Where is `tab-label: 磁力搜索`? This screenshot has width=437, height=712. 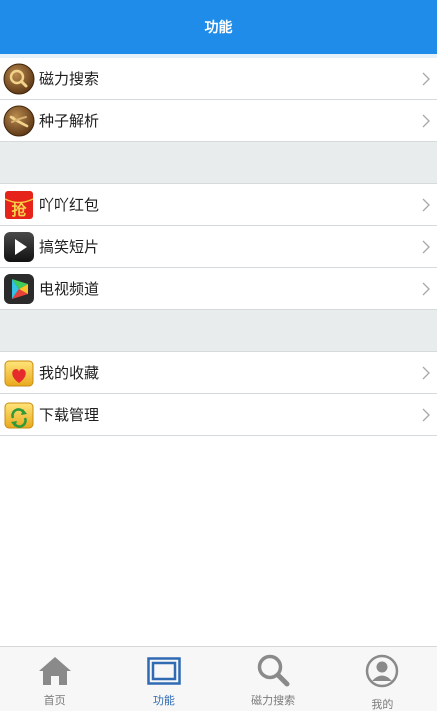
tab-label: 磁力搜索 is located at coordinates (273, 700).